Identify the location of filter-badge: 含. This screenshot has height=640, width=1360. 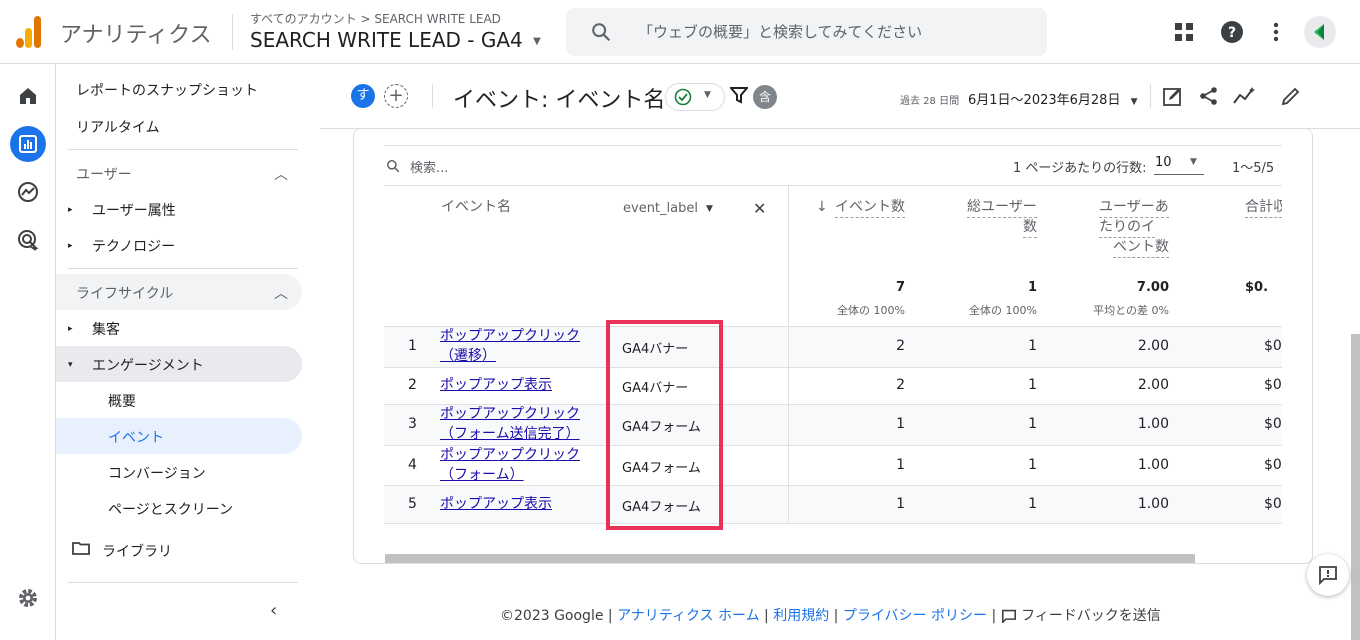
(765, 97).